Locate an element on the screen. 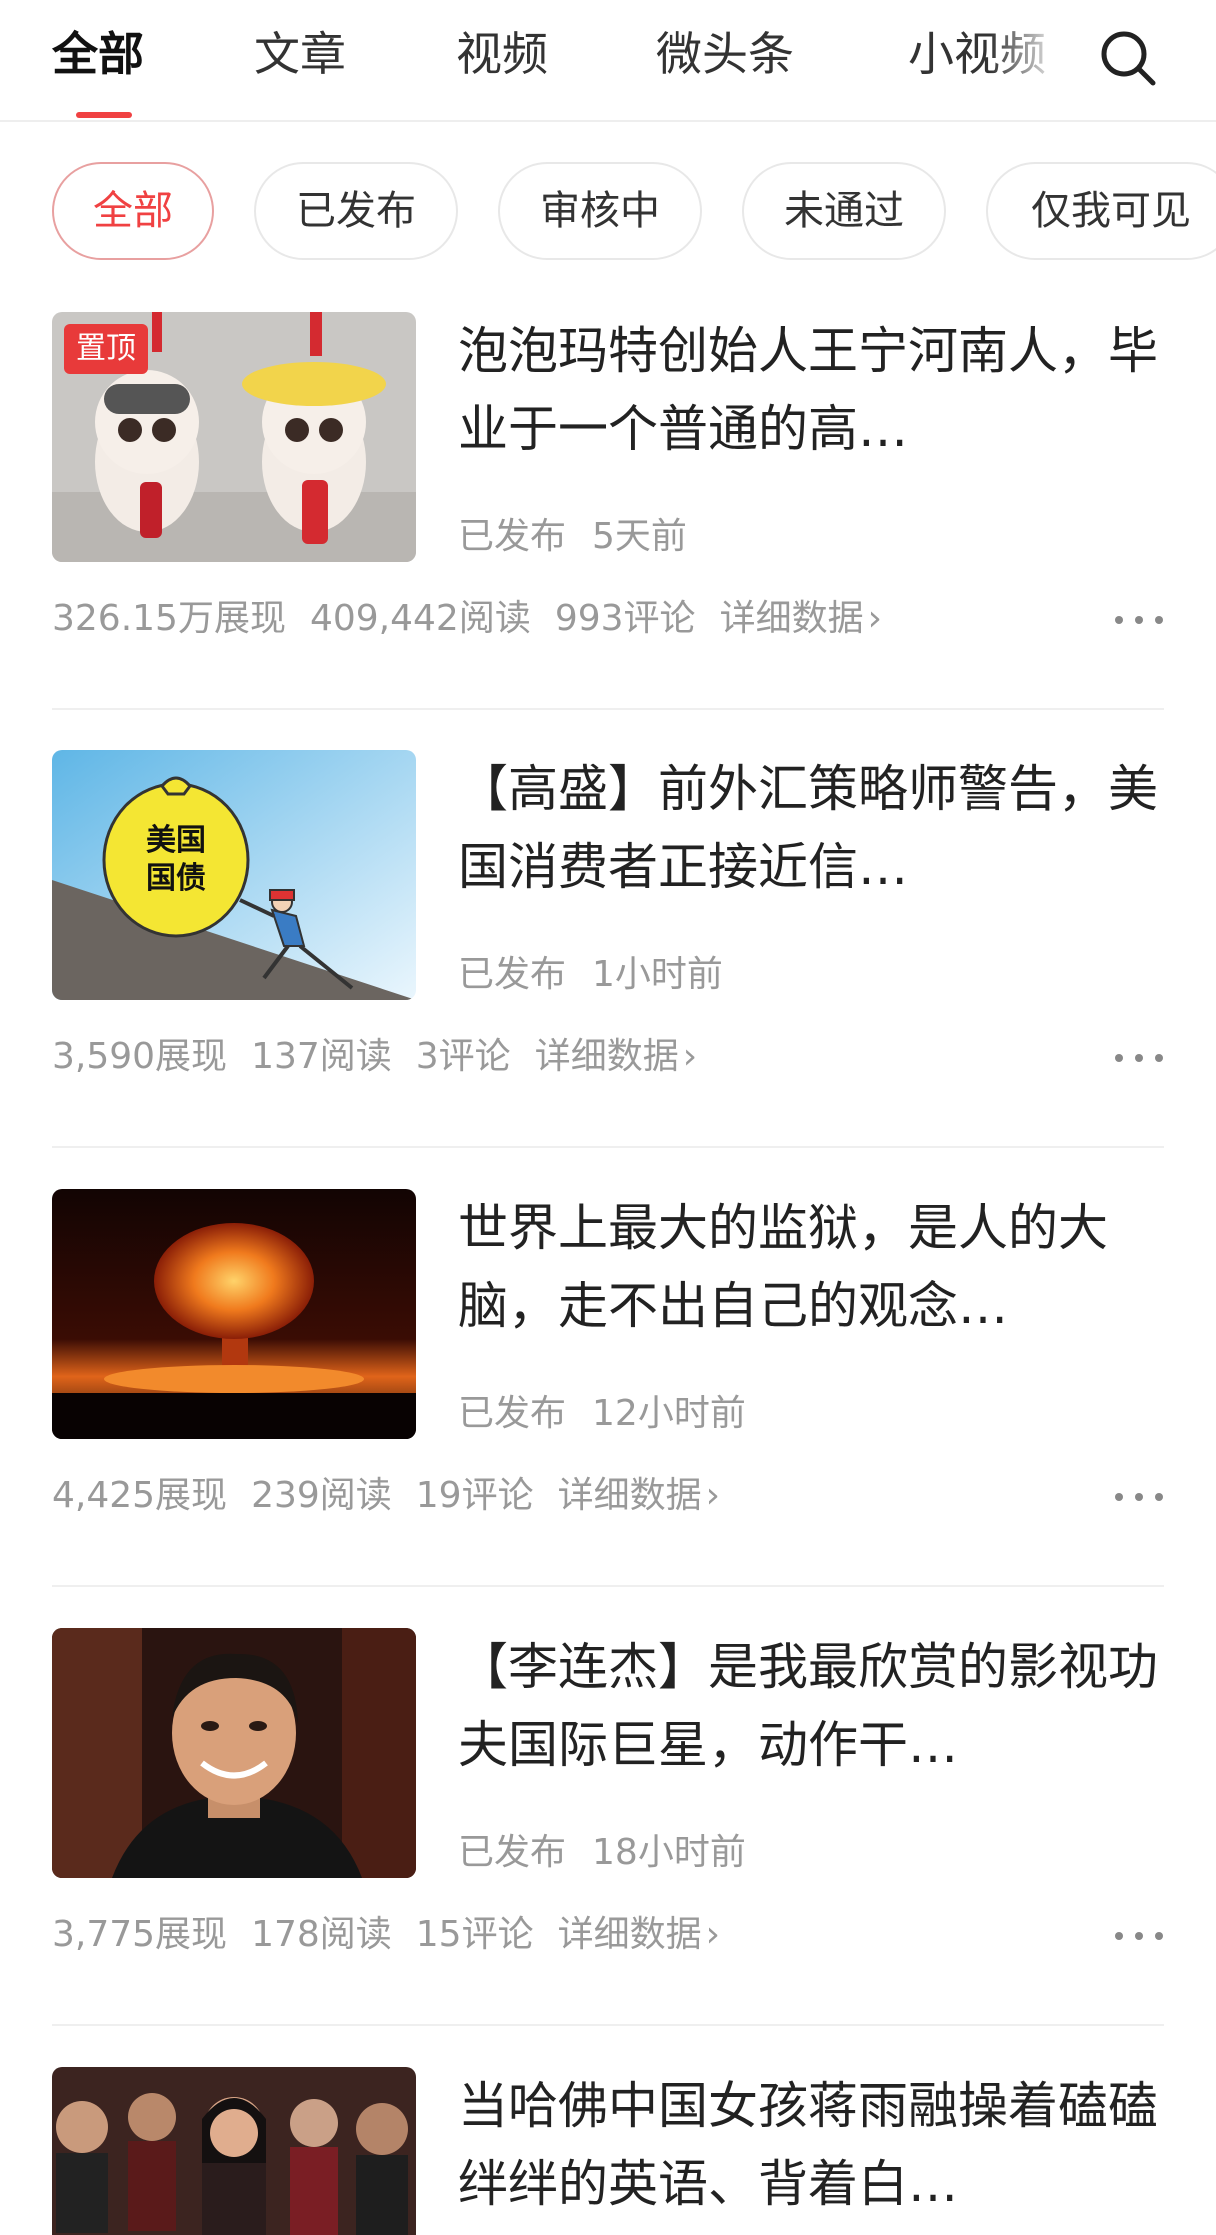 The image size is (1216, 2235). portrait-image is located at coordinates (234, 1753).